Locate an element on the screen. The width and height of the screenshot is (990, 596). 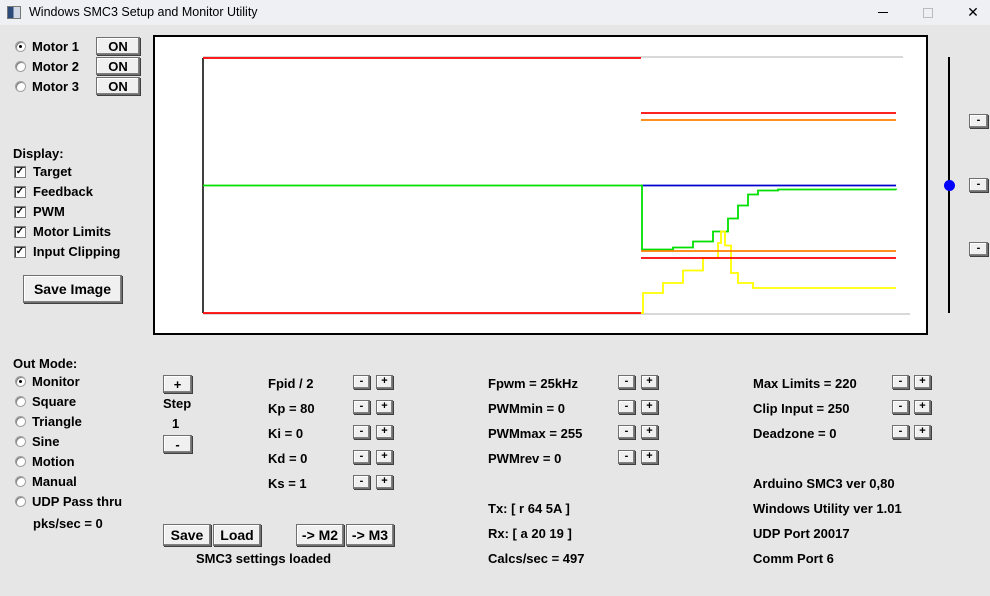
ks-plus-button: + is located at coordinates (384, 482).